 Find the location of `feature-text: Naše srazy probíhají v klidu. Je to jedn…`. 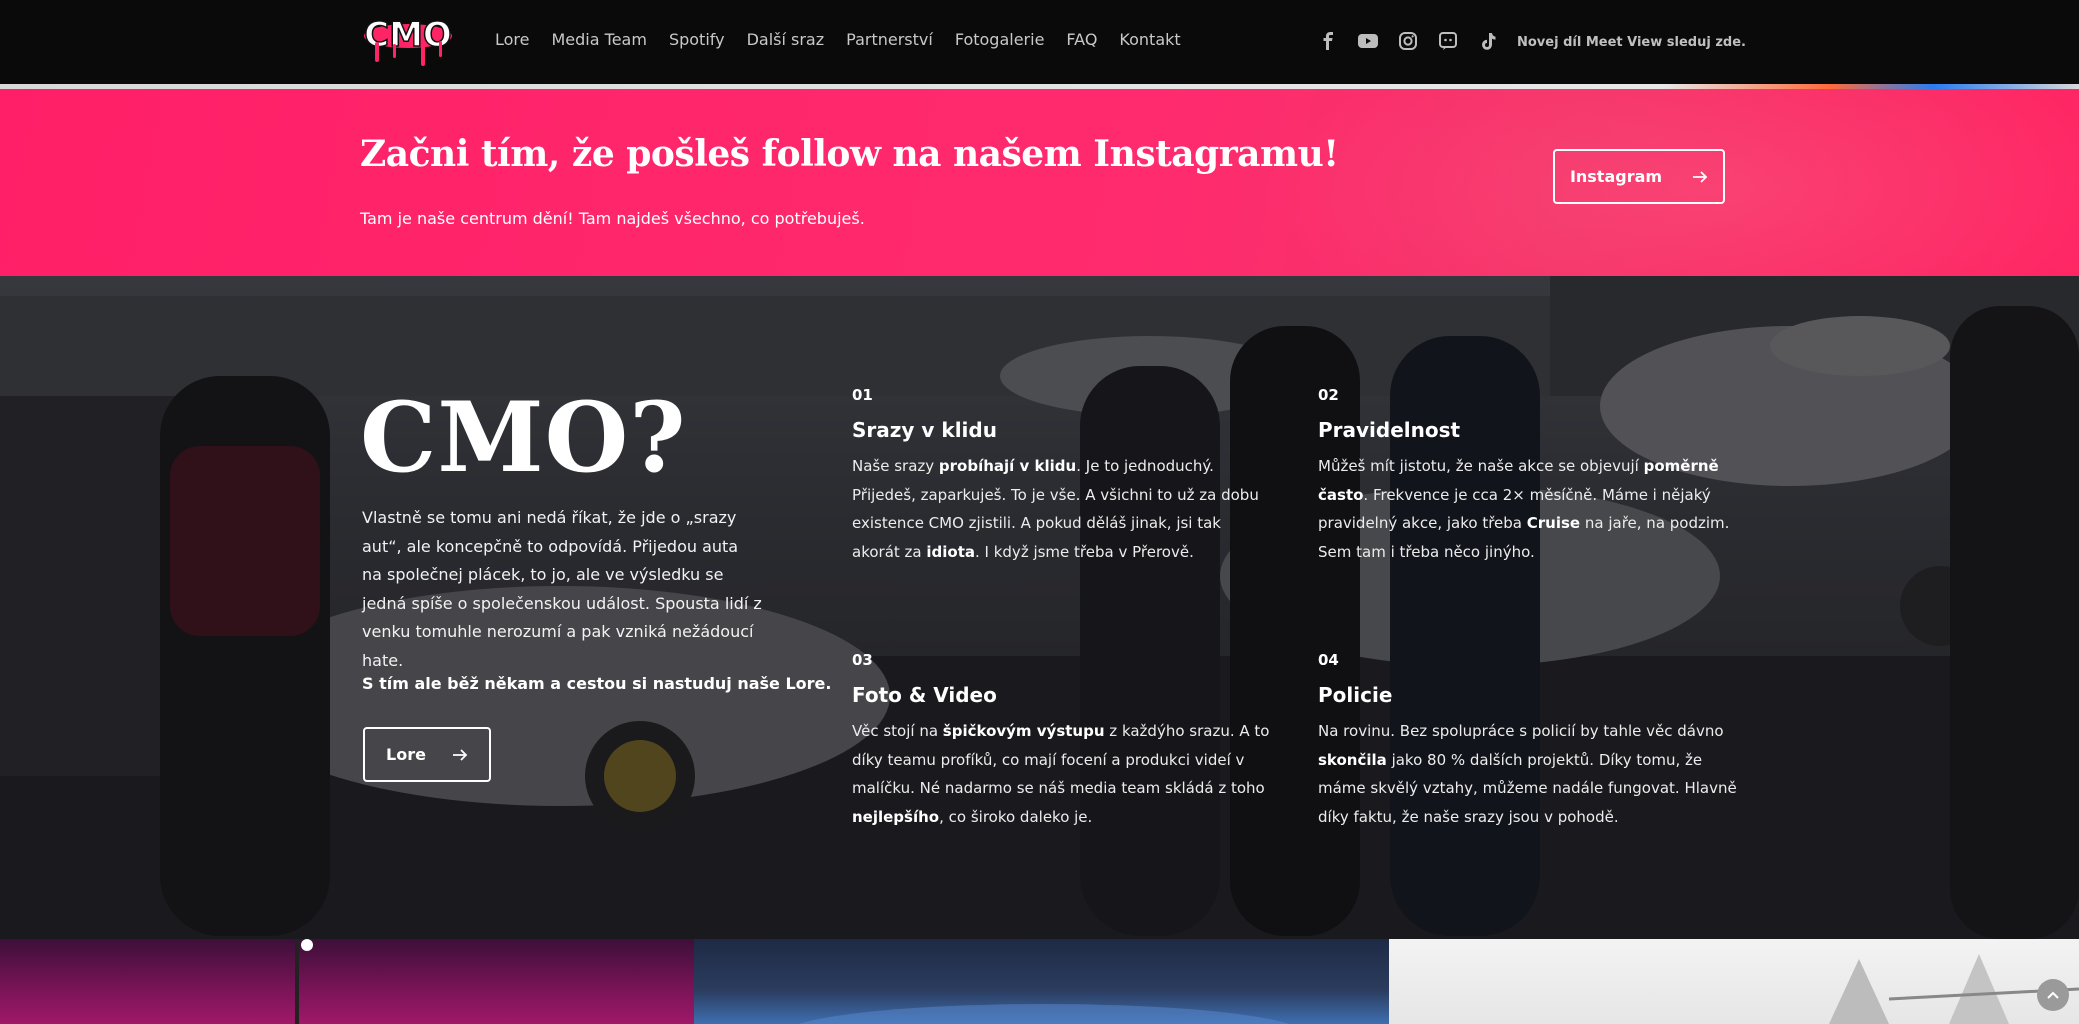

feature-text: Naše srazy probíhají v klidu. Je to jedn… is located at coordinates (1055, 509).